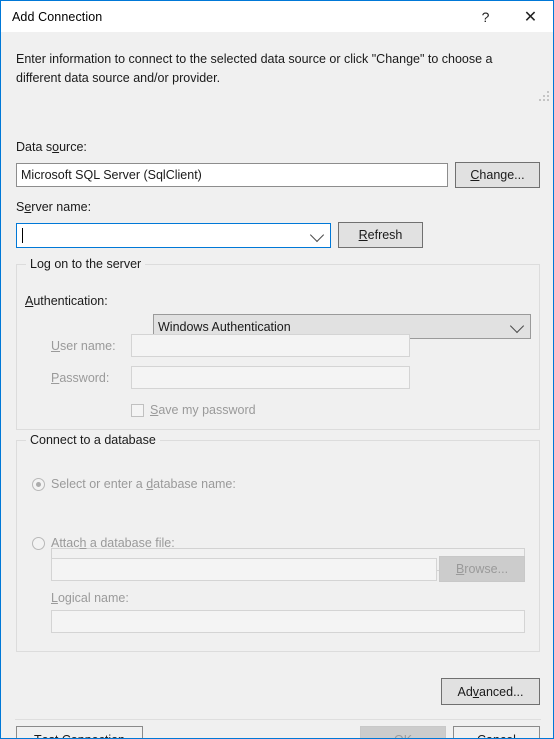  Describe the element at coordinates (90, 598) in the screenshot. I see `logical-name-label: Logical name:` at that location.